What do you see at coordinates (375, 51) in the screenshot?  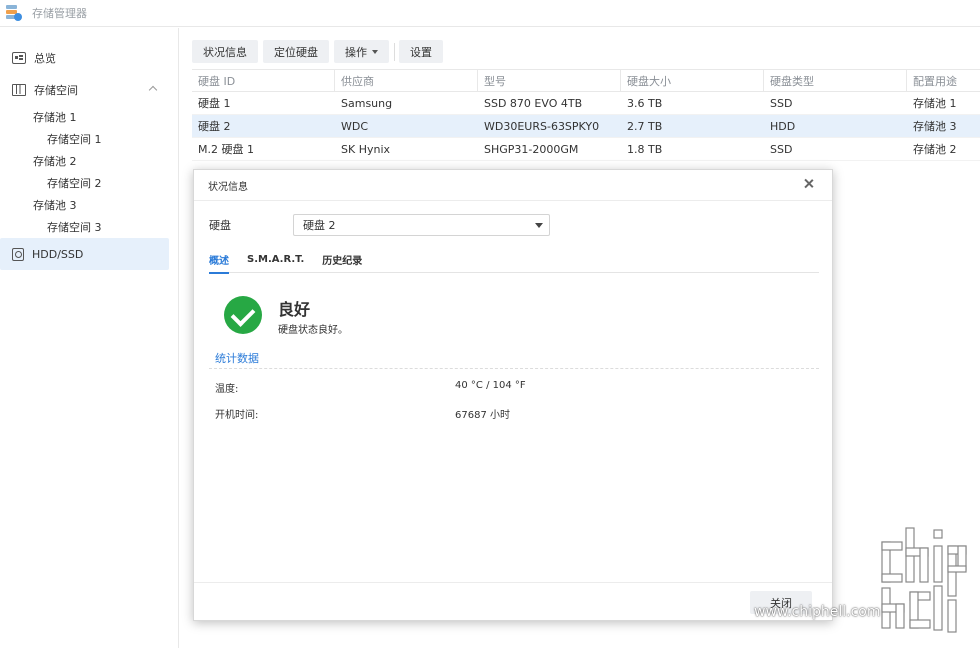 I see `caret-down-icon` at bounding box center [375, 51].